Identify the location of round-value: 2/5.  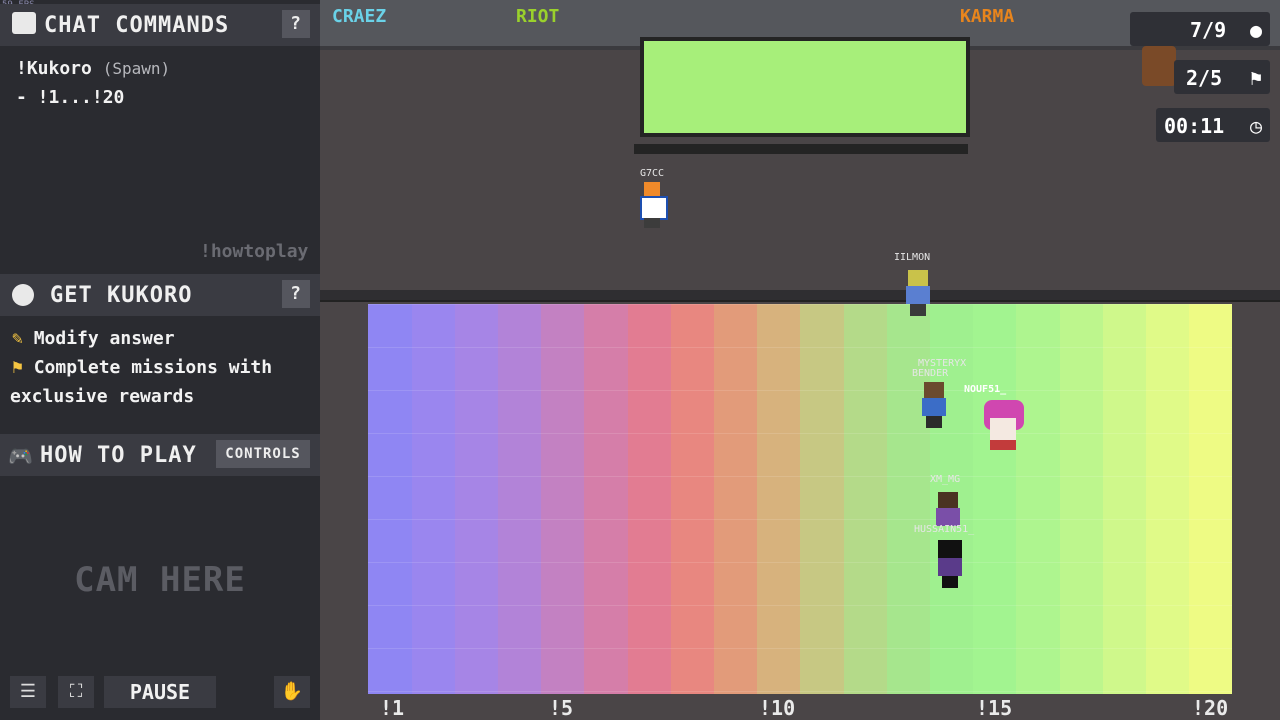
(1204, 78).